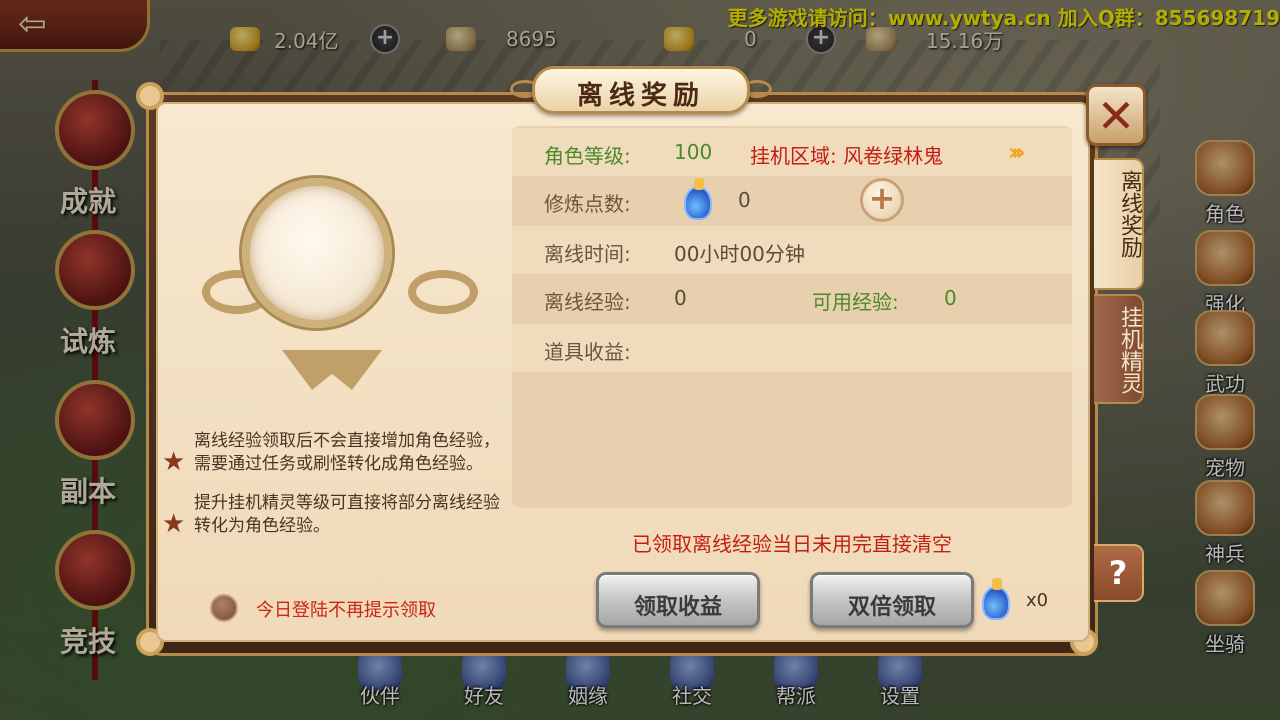 This screenshot has width=1280, height=720. I want to click on tip-item: ★ 提升挂机精灵等级可直接将部分离线经验转化为角色经验。, so click(332, 515).